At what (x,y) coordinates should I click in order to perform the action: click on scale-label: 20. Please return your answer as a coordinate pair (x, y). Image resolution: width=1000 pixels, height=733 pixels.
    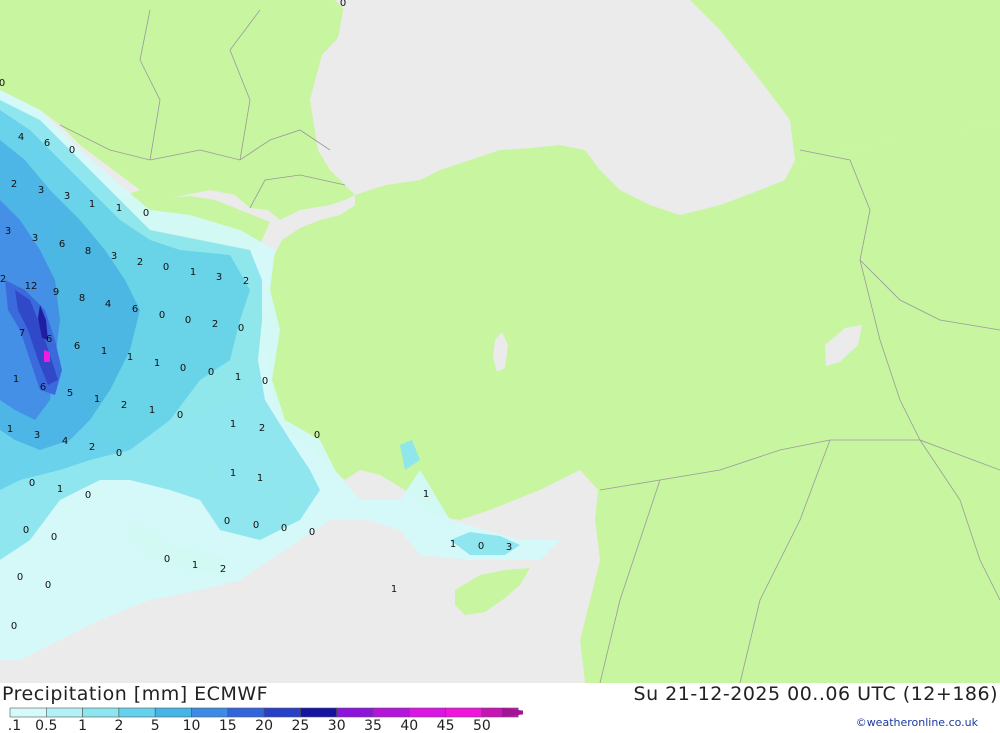
    Looking at the image, I should click on (264, 725).